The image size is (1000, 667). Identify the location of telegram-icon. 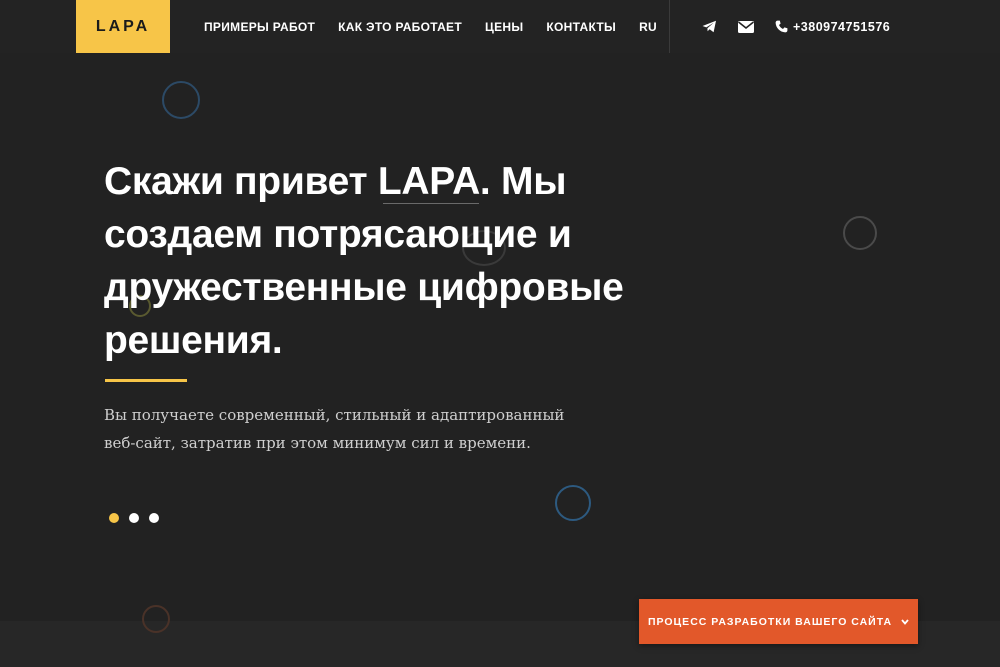
(709, 26).